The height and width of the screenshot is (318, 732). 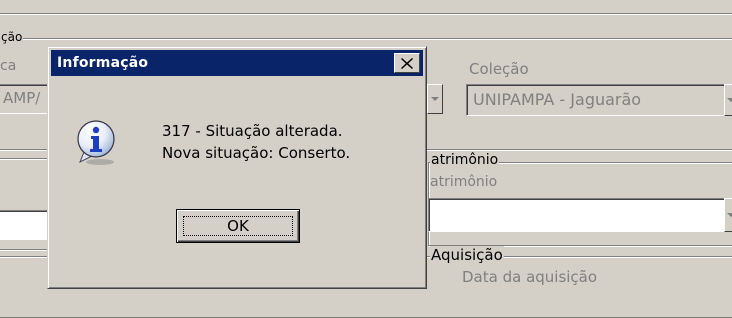 I want to click on top-divider, so click(x=366, y=14).